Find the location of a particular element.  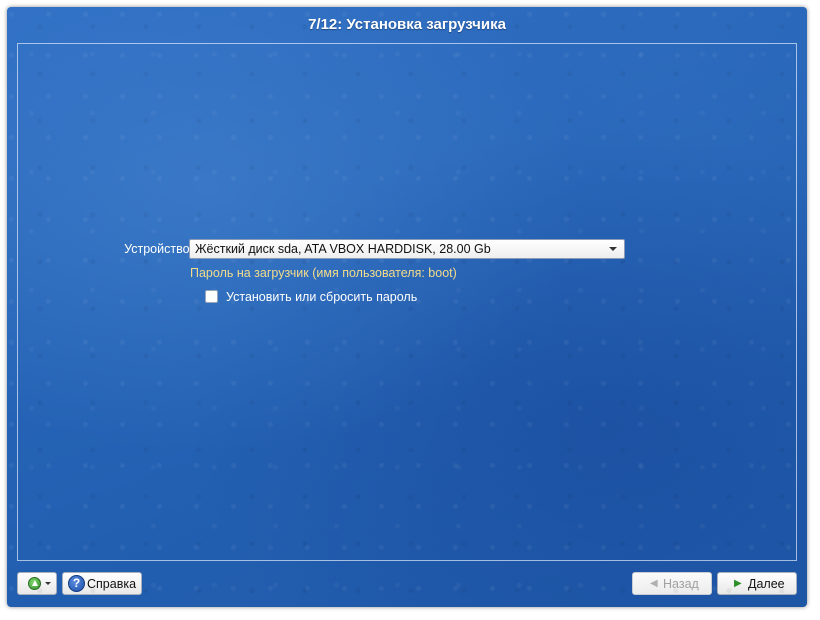

set-password-checkbox is located at coordinates (211, 296).